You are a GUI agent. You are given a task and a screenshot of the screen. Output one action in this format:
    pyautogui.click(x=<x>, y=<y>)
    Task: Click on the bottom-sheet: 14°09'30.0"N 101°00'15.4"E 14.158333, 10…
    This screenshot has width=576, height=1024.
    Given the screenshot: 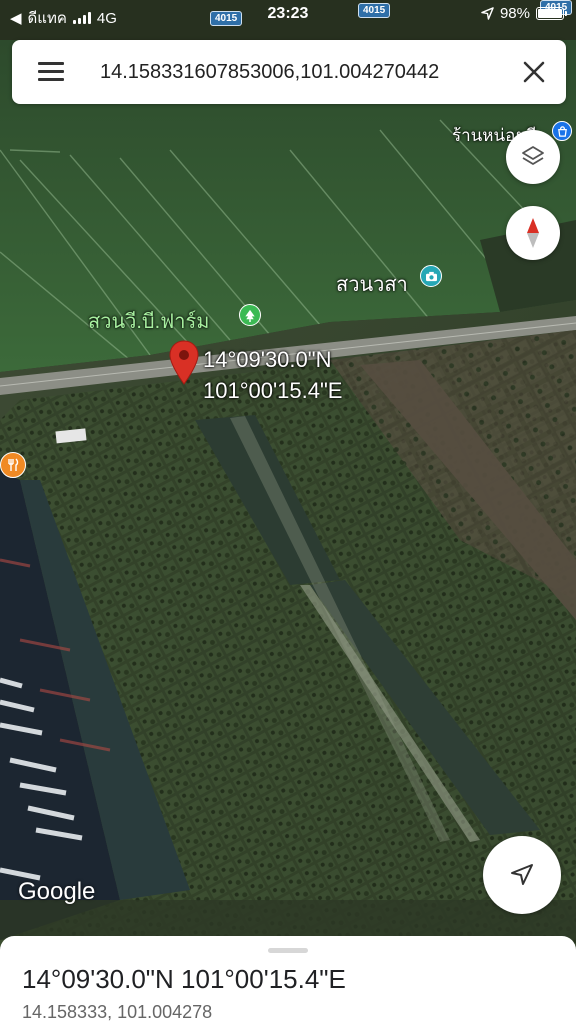 What is the action you would take?
    pyautogui.click(x=288, y=980)
    